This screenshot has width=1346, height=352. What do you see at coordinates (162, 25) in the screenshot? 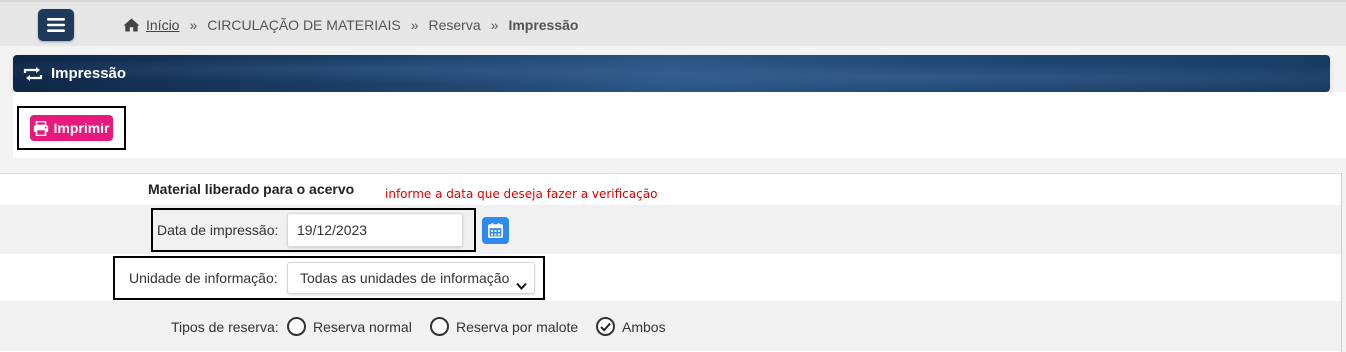
I see `breadcrumb-home-link: Início` at bounding box center [162, 25].